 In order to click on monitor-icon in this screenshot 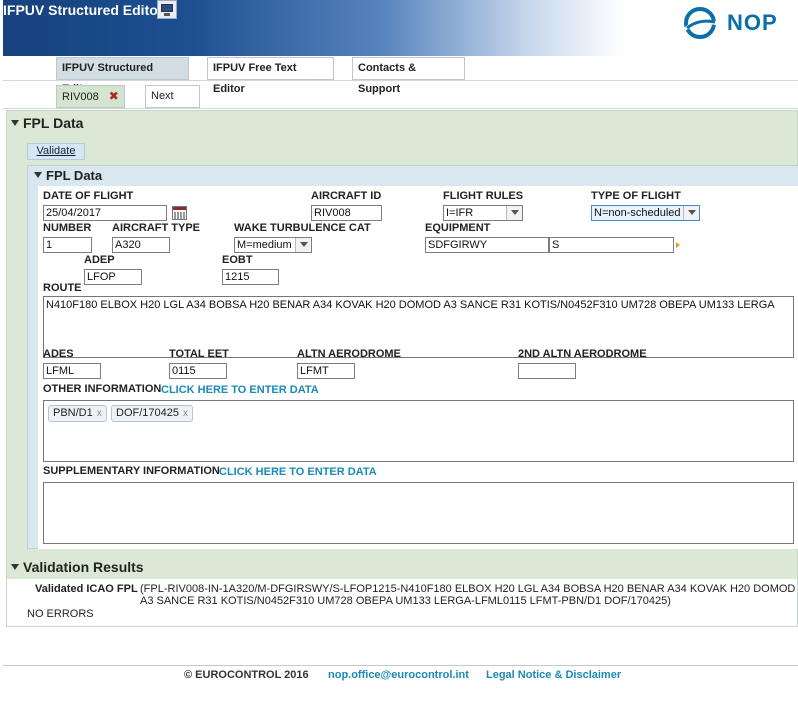, I will do `click(167, 9)`.